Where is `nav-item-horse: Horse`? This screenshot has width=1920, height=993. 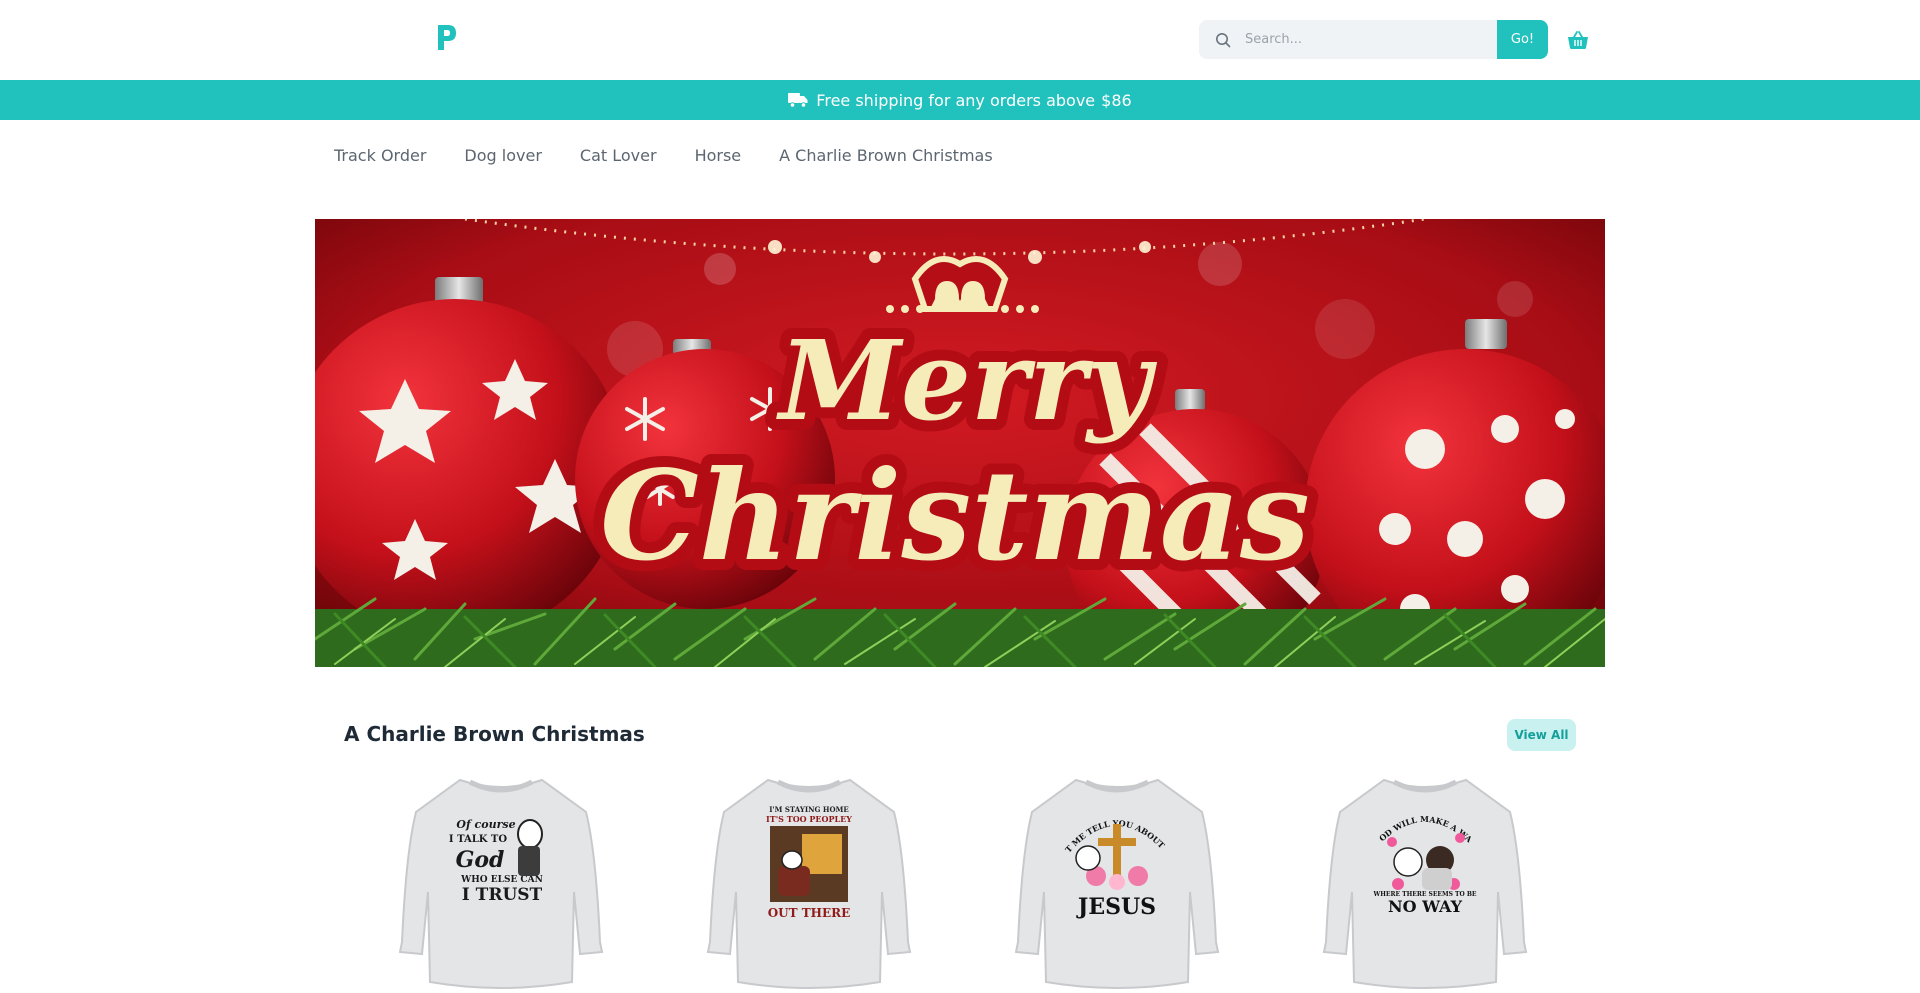 nav-item-horse: Horse is located at coordinates (718, 155).